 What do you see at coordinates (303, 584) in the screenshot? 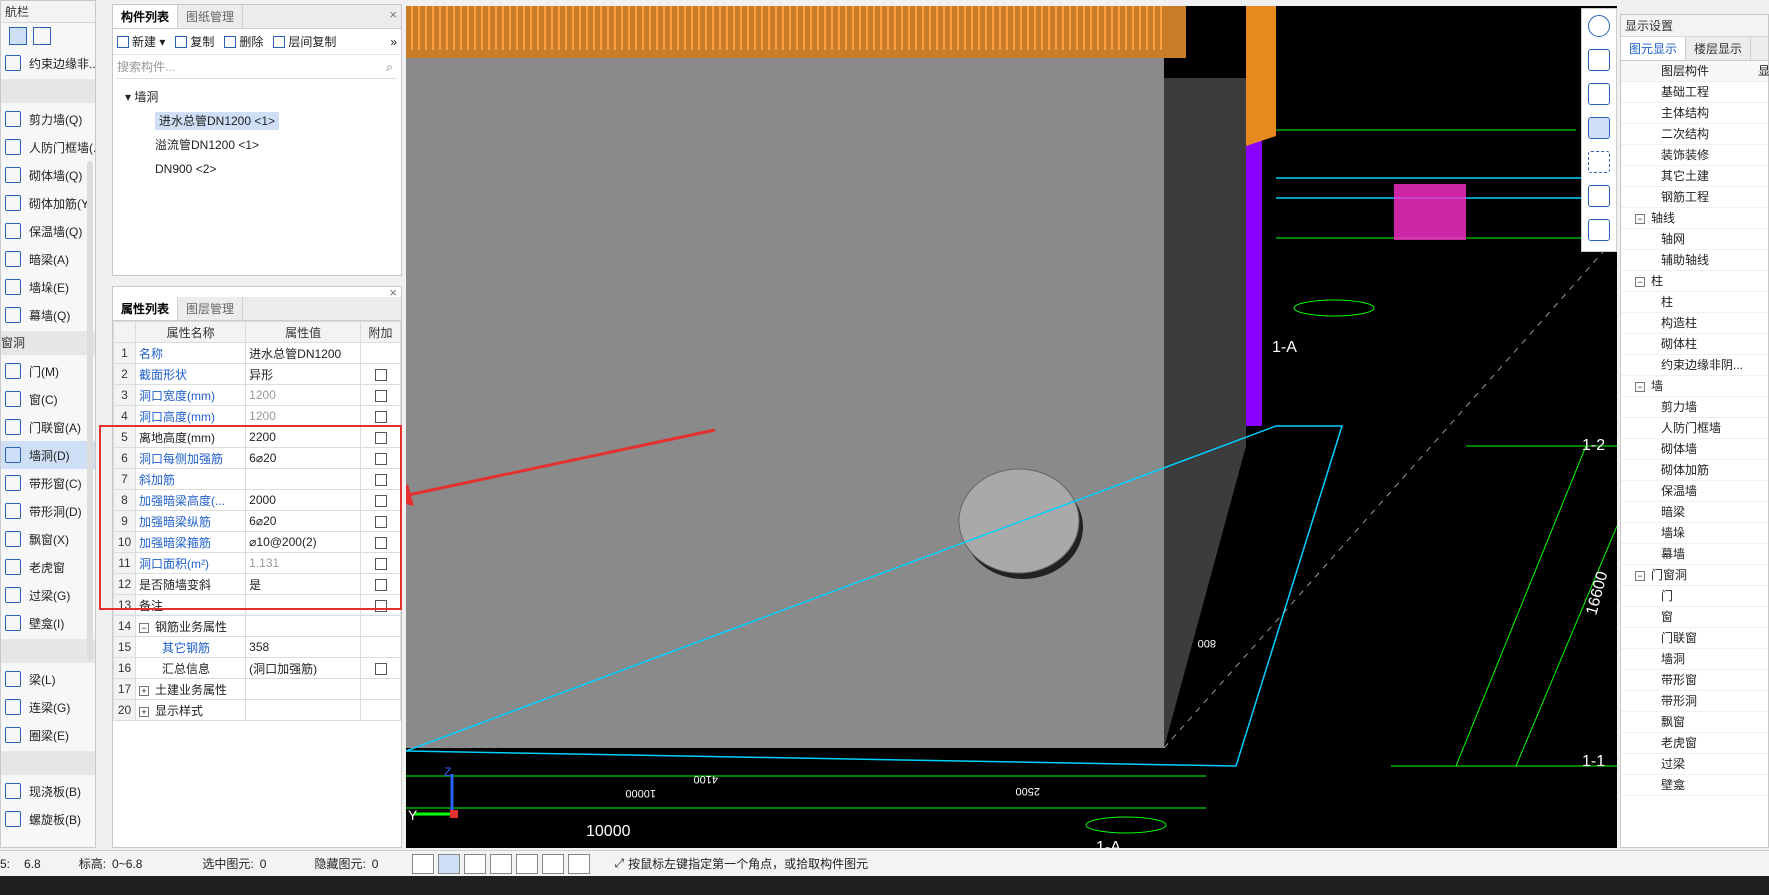
I see `property-value: 是` at bounding box center [303, 584].